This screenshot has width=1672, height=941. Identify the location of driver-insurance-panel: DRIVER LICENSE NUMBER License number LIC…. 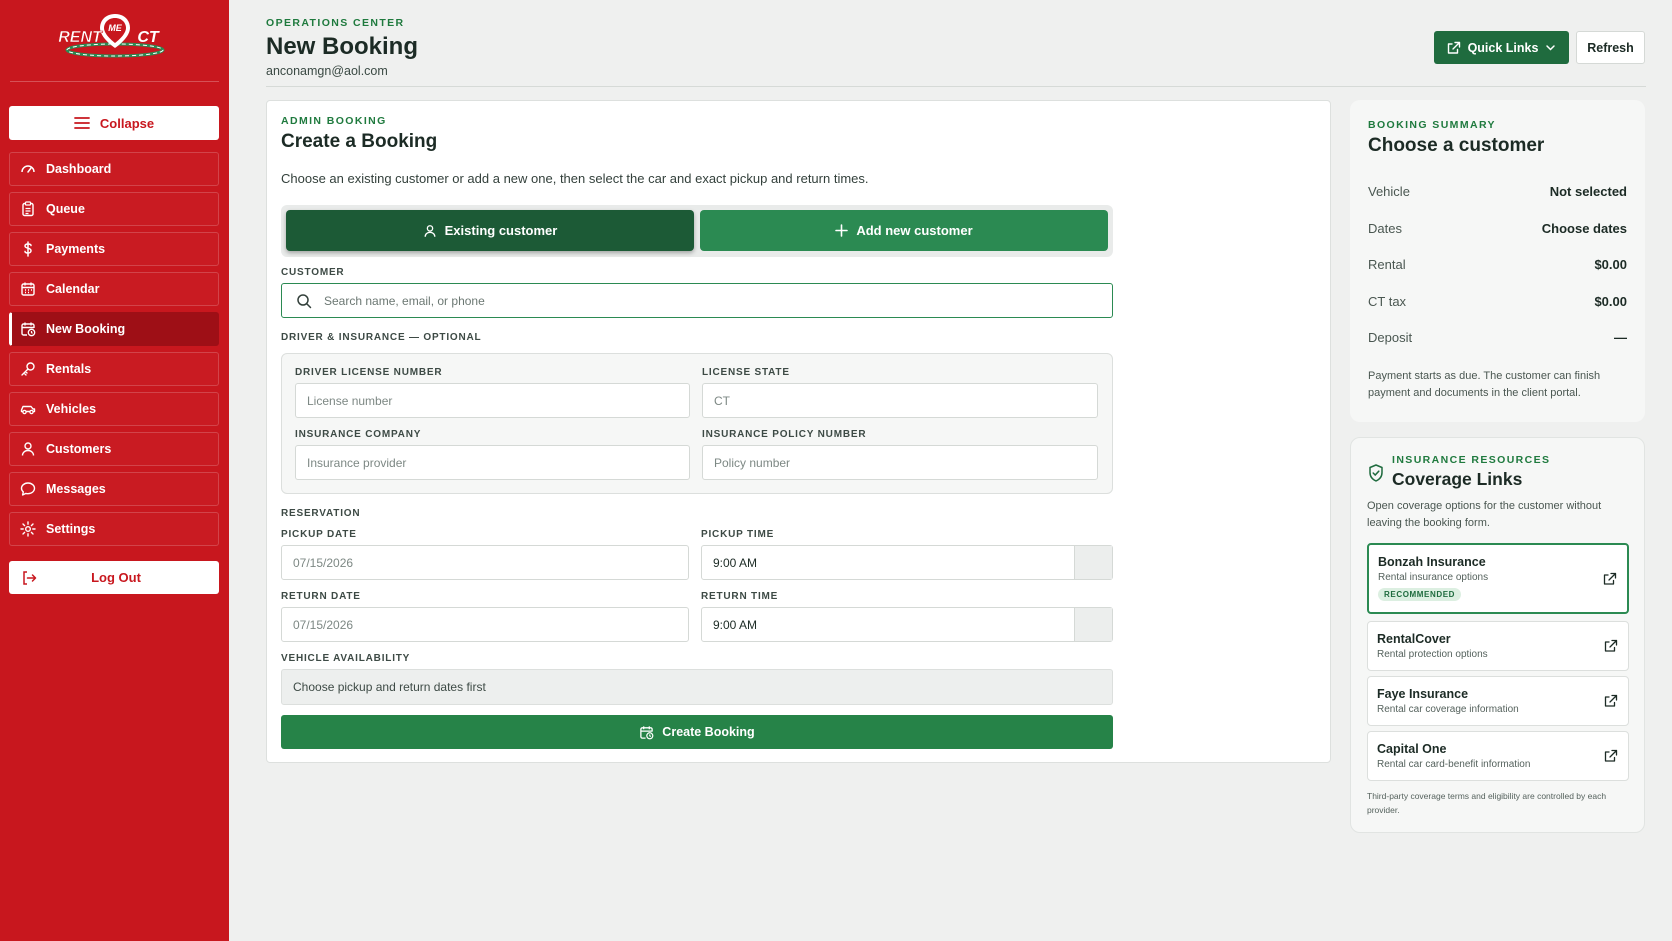
(697, 423).